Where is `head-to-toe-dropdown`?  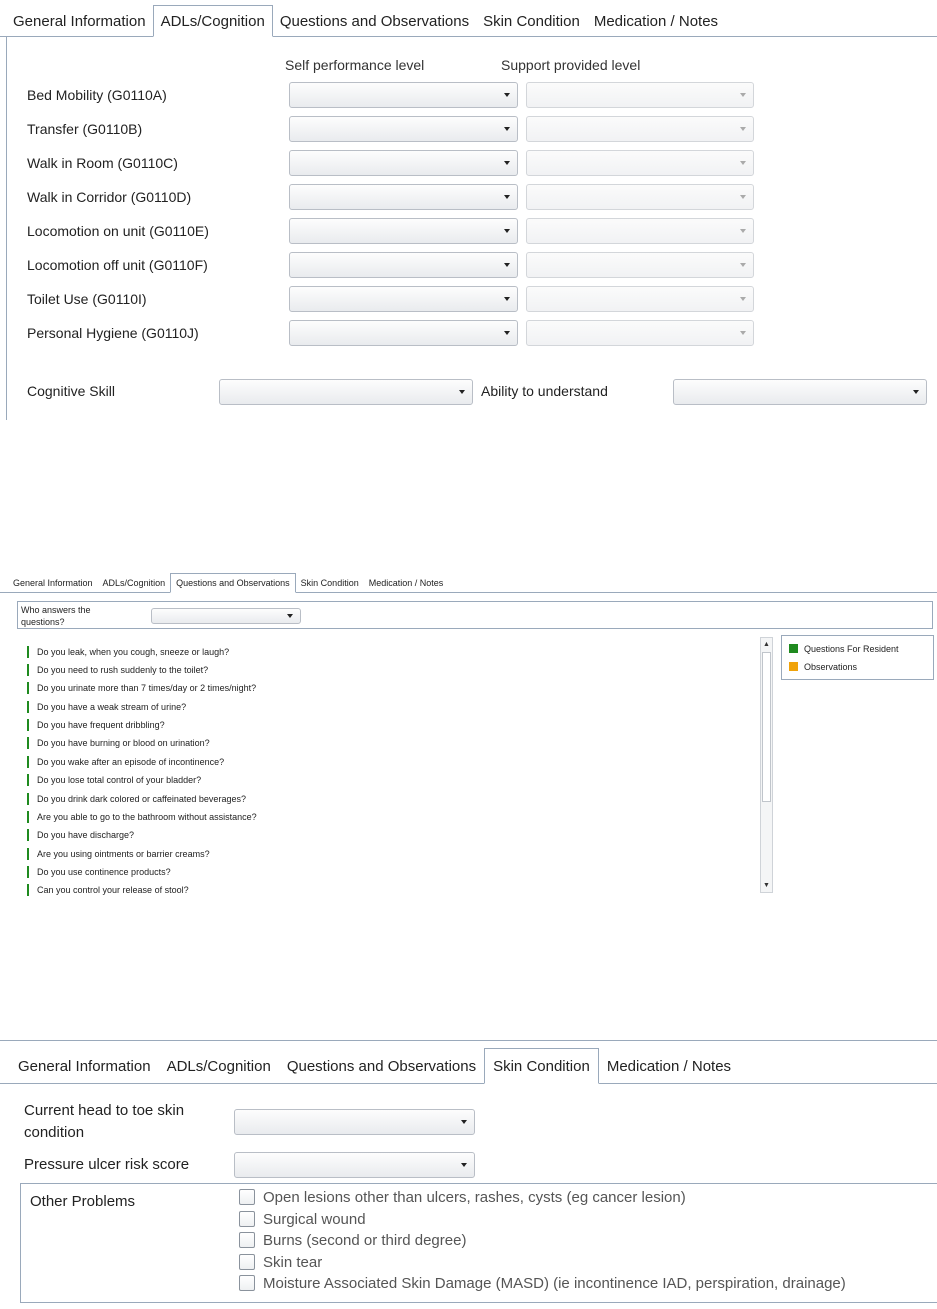 head-to-toe-dropdown is located at coordinates (354, 1122).